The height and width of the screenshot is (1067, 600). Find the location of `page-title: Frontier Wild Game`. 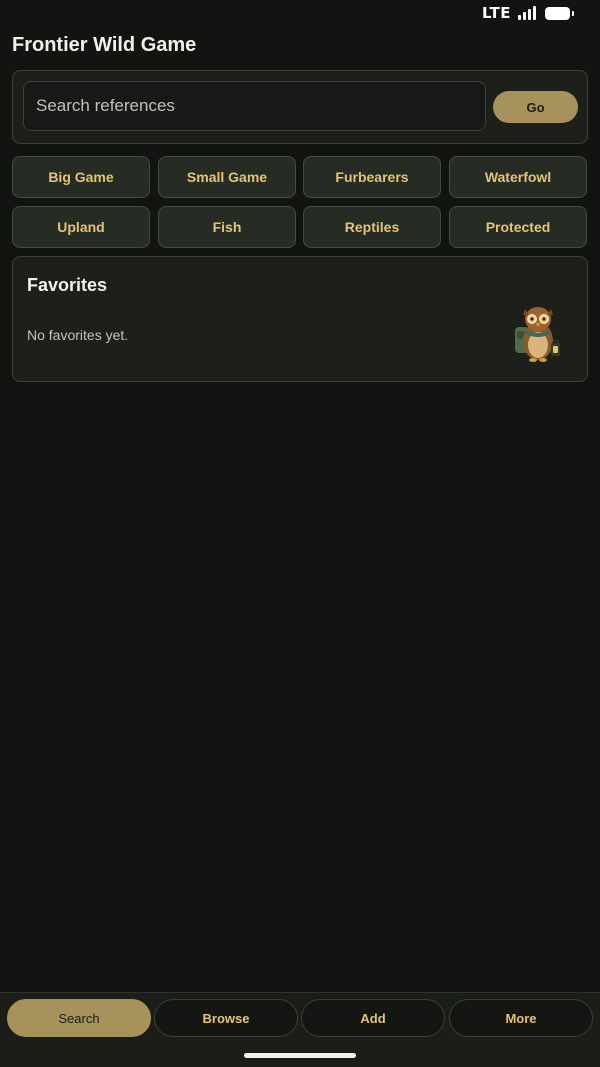

page-title: Frontier Wild Game is located at coordinates (104, 45).